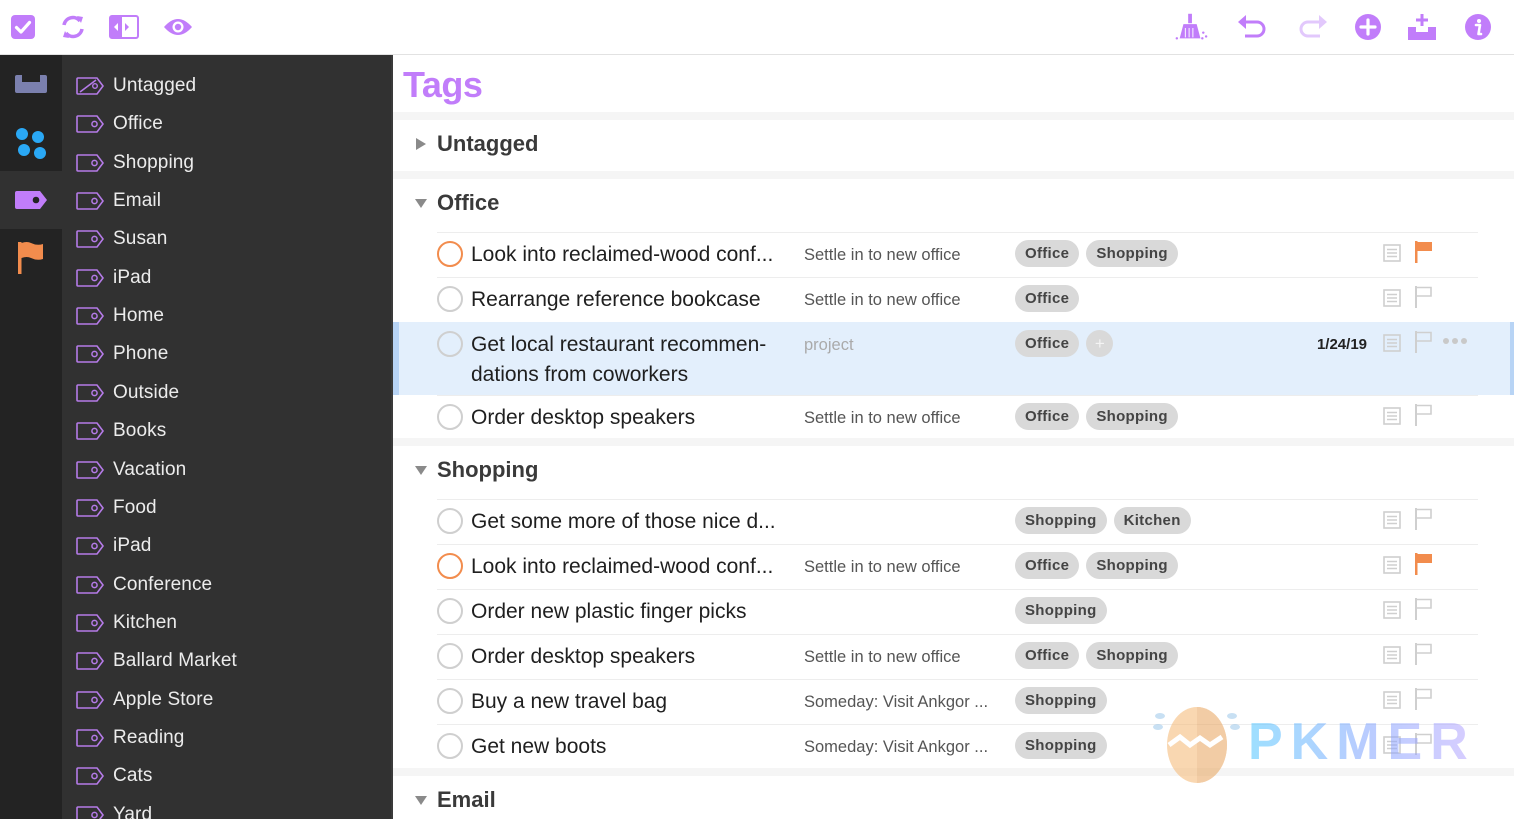  Describe the element at coordinates (23, 27) in the screenshot. I see `completed-button` at that location.